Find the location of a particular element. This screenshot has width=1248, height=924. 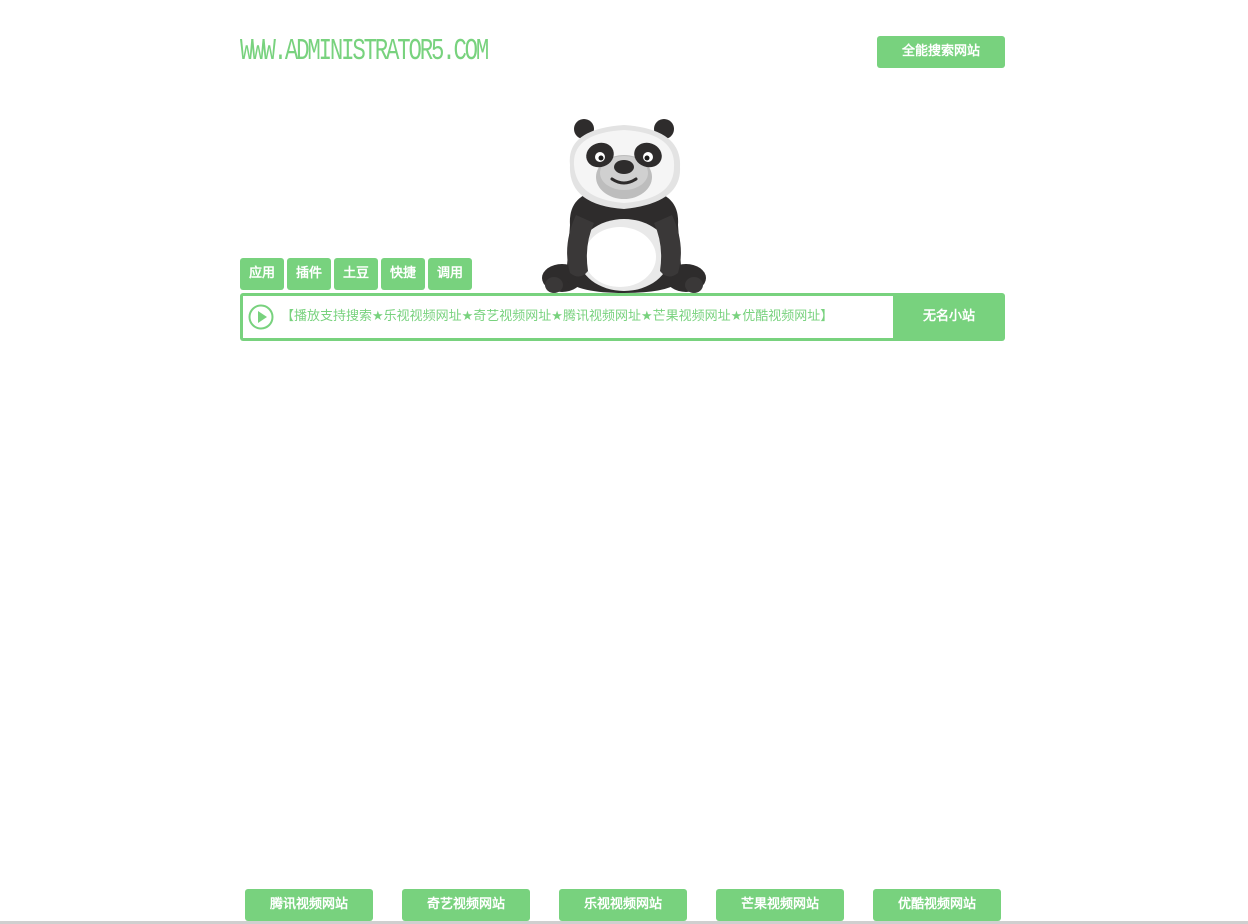

letv-video-button: 乐视视频网站 is located at coordinates (623, 905).